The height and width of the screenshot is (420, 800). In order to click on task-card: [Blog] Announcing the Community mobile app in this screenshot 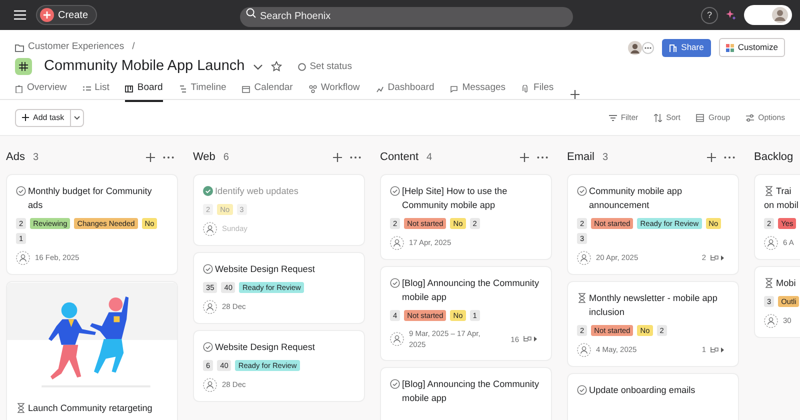, I will do `click(466, 393)`.